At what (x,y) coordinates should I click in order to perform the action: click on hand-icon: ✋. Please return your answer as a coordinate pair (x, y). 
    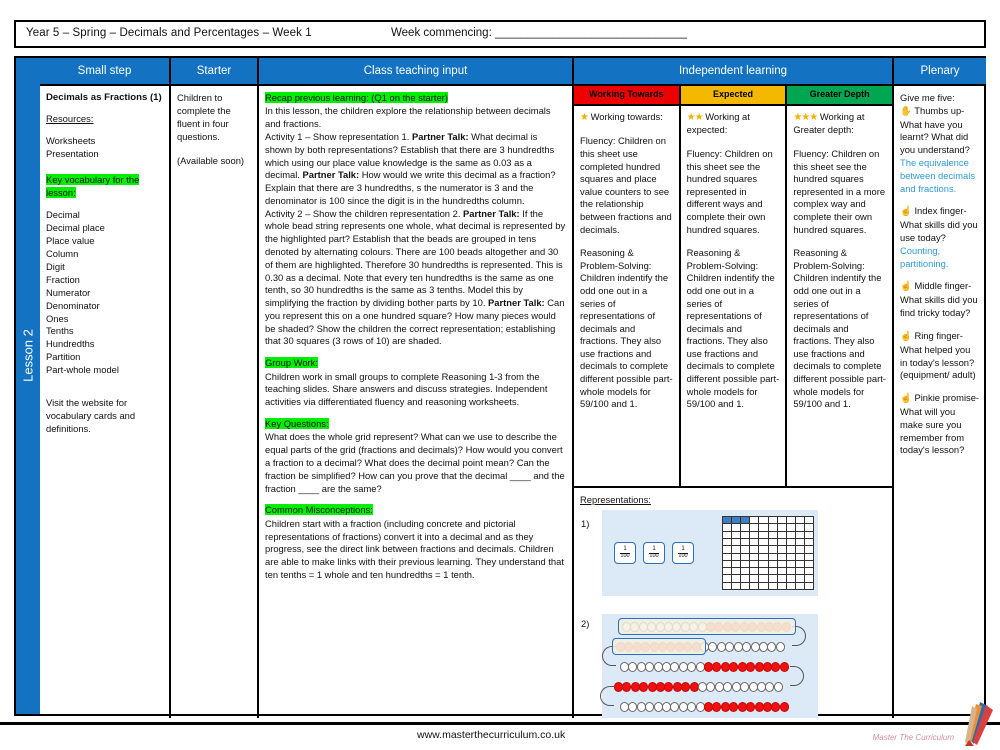
    Looking at the image, I should click on (906, 111).